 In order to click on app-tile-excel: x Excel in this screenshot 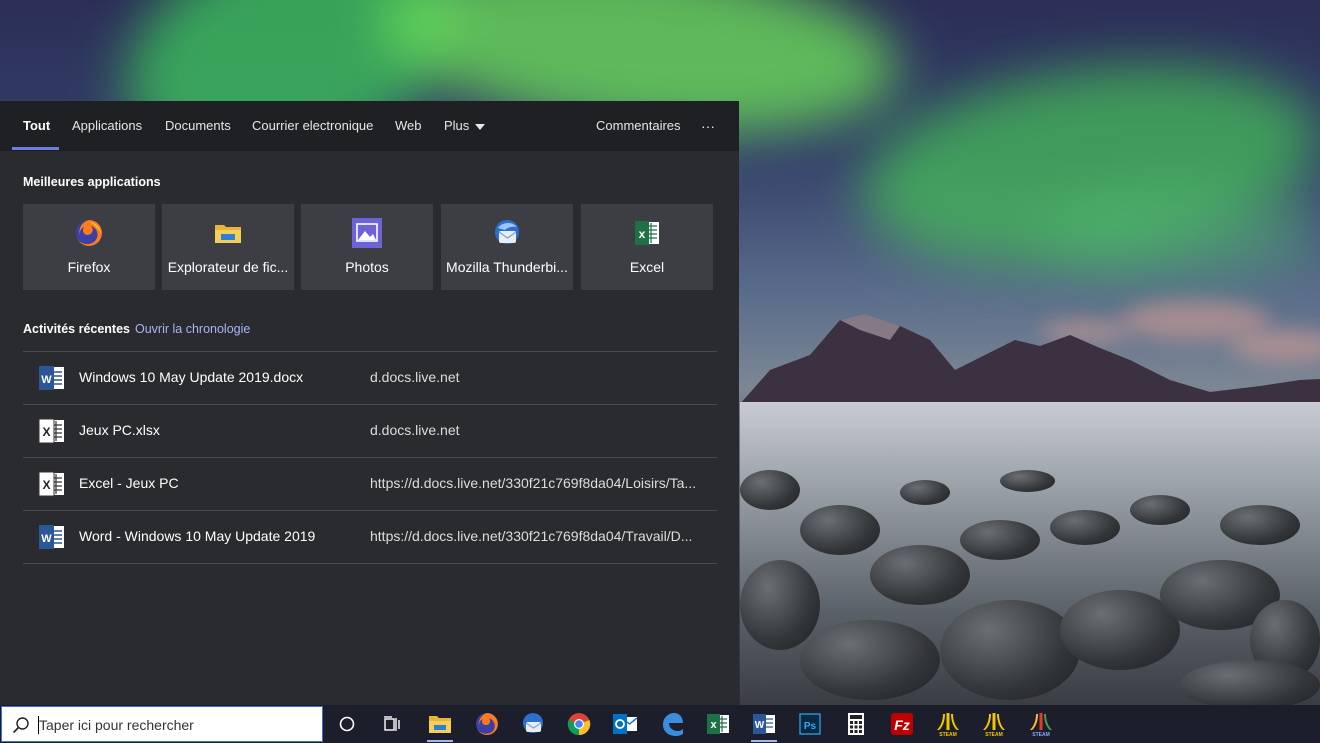, I will do `click(647, 247)`.